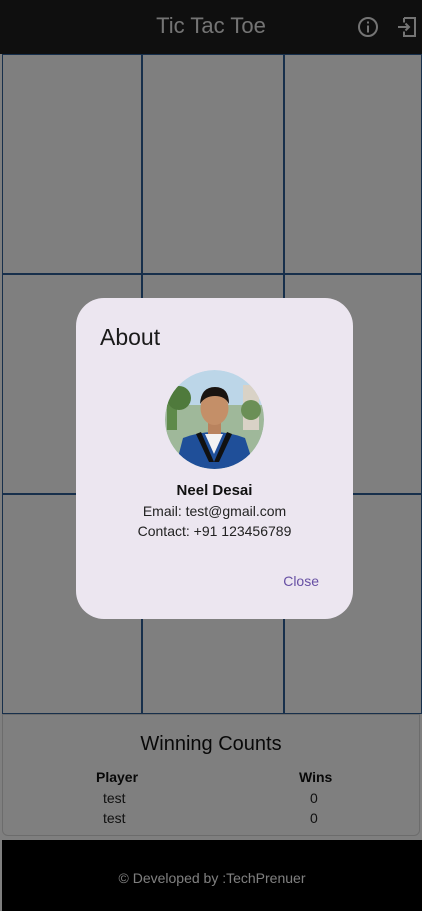 Image resolution: width=422 pixels, height=911 pixels. I want to click on dialog-title: About, so click(130, 337).